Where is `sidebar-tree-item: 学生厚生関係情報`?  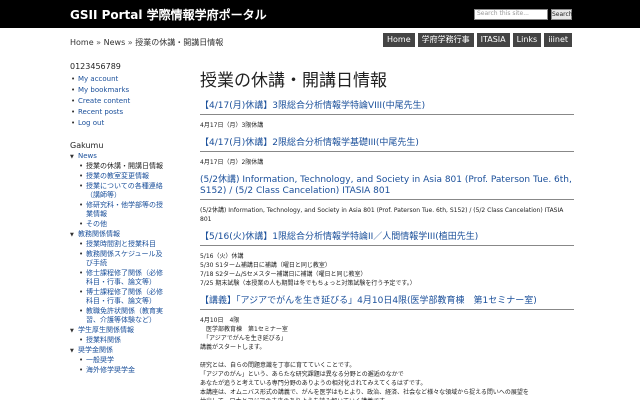 sidebar-tree-item: 学生厚生関係情報 is located at coordinates (118, 331).